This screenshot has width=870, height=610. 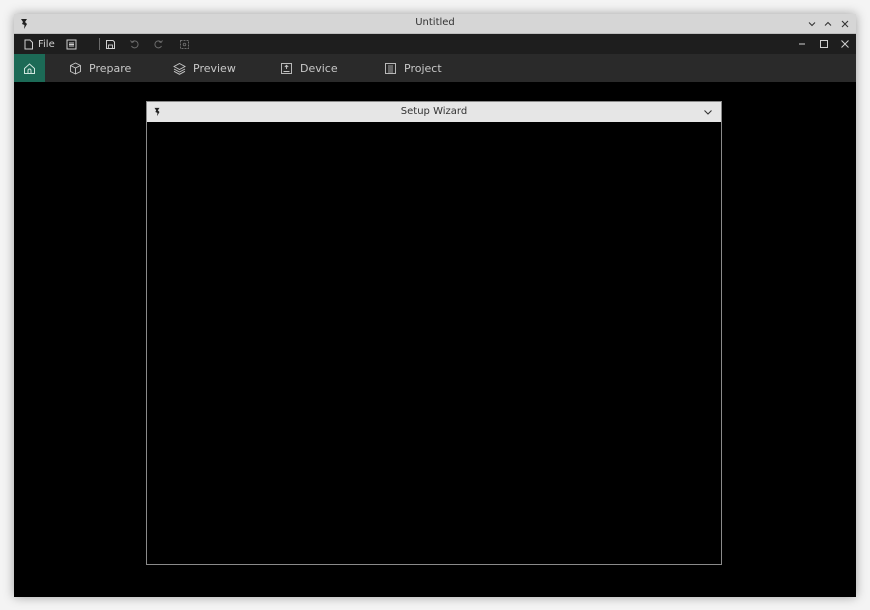 What do you see at coordinates (99, 44) in the screenshot?
I see `menu-separator` at bounding box center [99, 44].